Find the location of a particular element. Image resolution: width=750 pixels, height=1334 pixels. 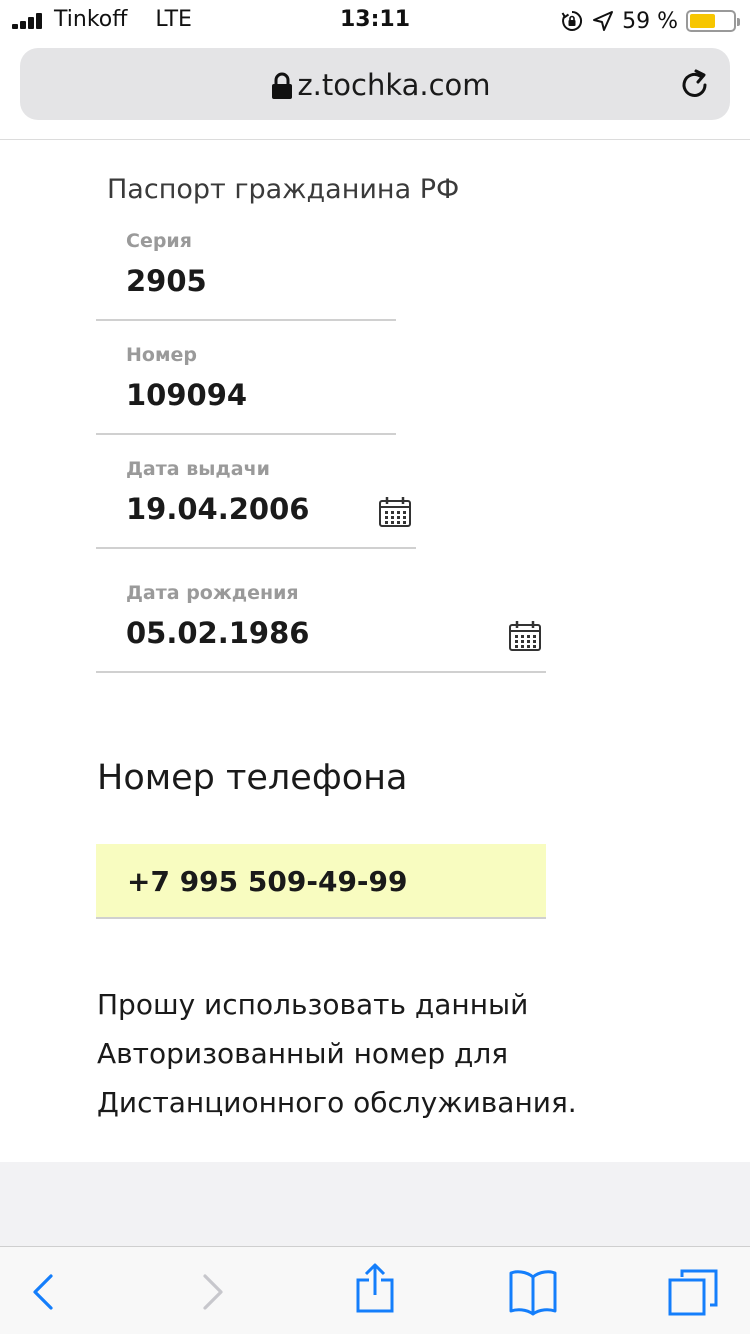

phone-input: +7 995 509-49-99 is located at coordinates (267, 881).